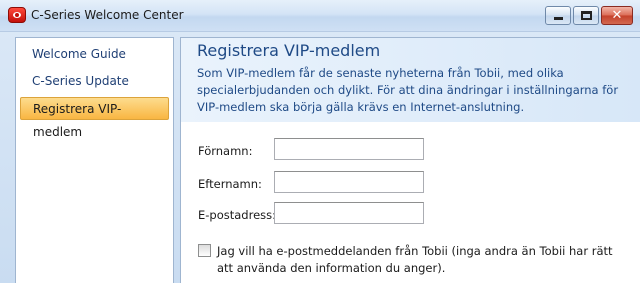 Image resolution: width=640 pixels, height=283 pixels. Describe the element at coordinates (225, 151) in the screenshot. I see `first-name-label: Förnamn:` at that location.